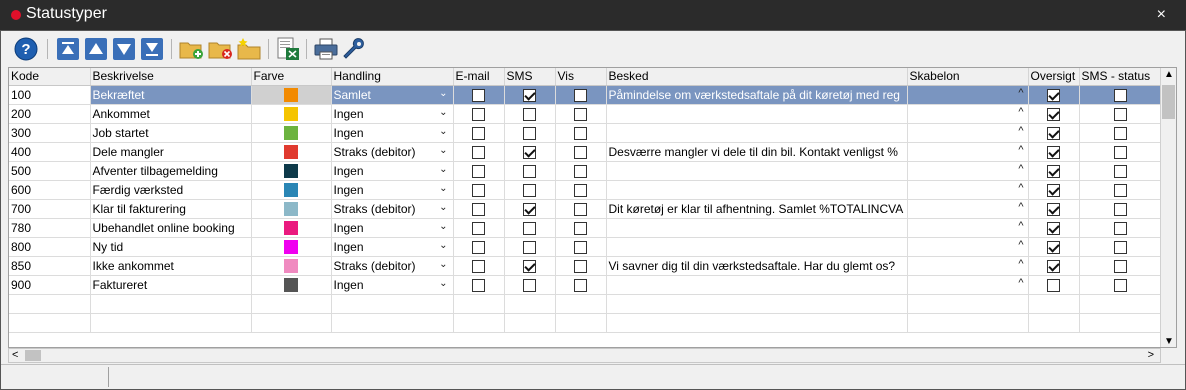 This screenshot has width=1186, height=390. I want to click on move-up-button, so click(96, 49).